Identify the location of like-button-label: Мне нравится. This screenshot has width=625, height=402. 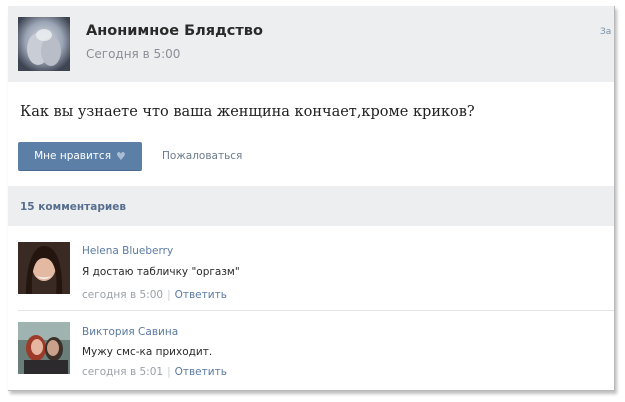
(73, 156).